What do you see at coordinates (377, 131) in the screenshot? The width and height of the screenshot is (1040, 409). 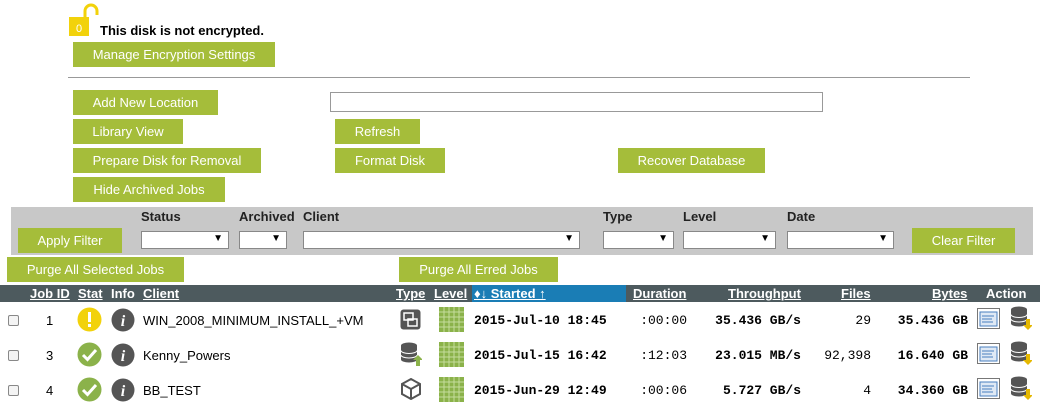 I see `refresh-button: Refresh` at bounding box center [377, 131].